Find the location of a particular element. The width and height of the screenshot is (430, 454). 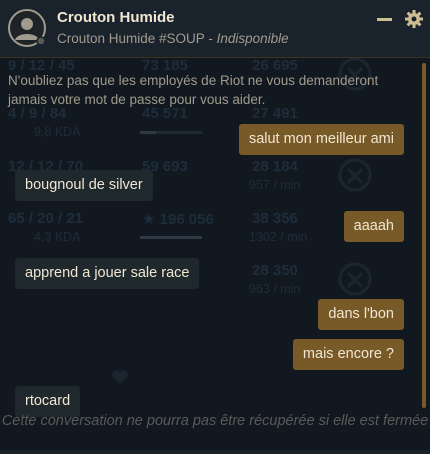

damage-rate: 963 / min is located at coordinates (275, 289).